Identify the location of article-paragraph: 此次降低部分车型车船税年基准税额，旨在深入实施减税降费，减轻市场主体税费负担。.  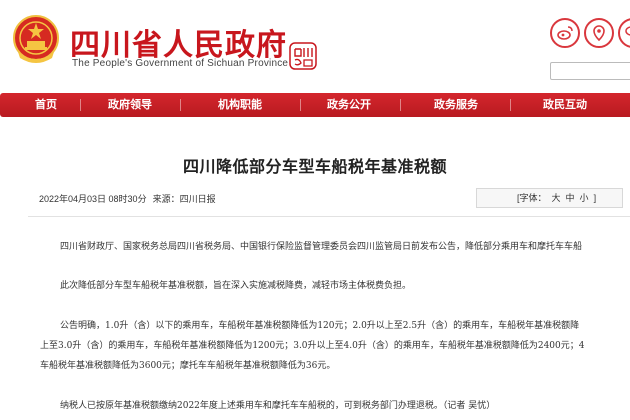
(236, 286).